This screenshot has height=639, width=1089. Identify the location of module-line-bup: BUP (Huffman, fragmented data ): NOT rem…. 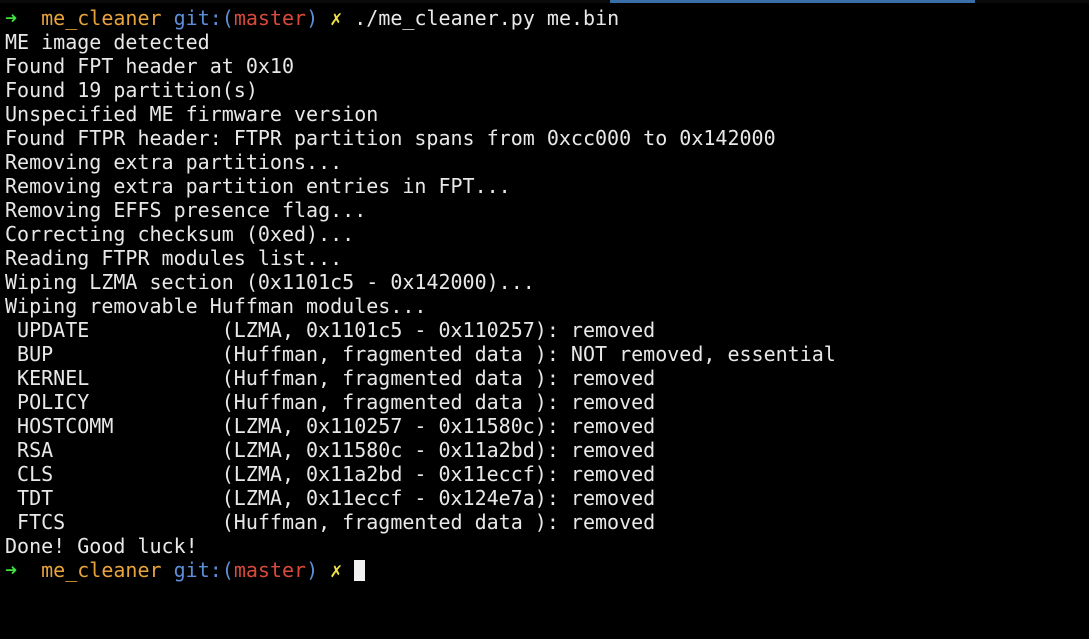
(420, 354).